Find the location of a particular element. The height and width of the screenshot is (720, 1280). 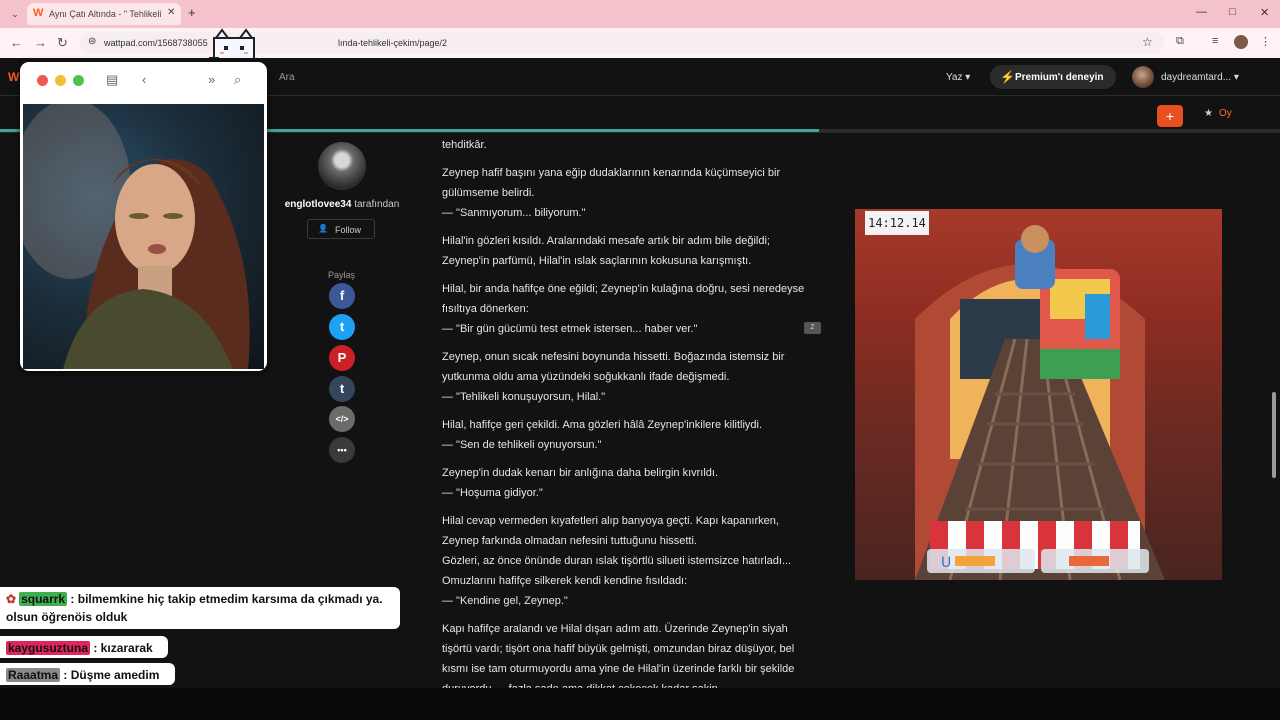

premium-button: ⚡ Premium'ı deneyin is located at coordinates (1053, 77).